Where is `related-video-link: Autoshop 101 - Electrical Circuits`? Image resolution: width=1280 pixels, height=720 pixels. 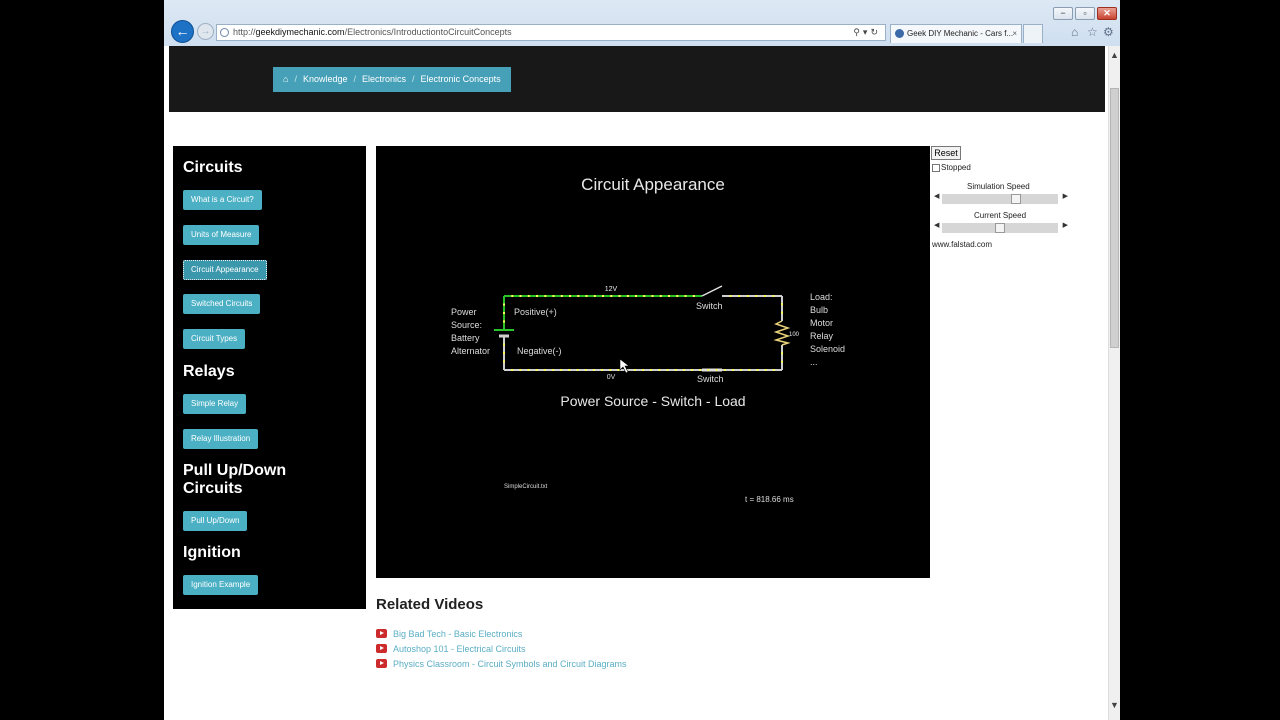
related-video-link: Autoshop 101 - Electrical Circuits is located at coordinates (451, 649).